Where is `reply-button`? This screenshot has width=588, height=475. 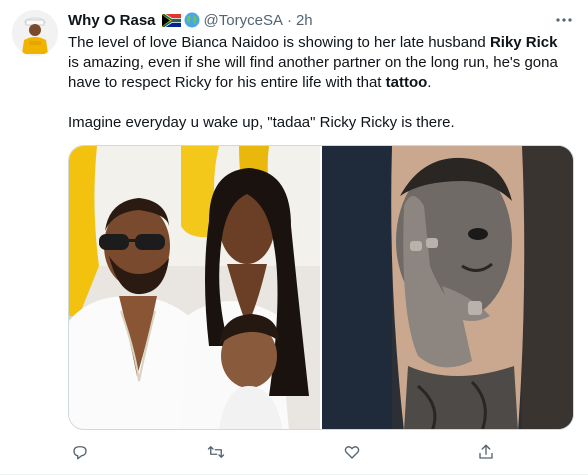 reply-button is located at coordinates (80, 452).